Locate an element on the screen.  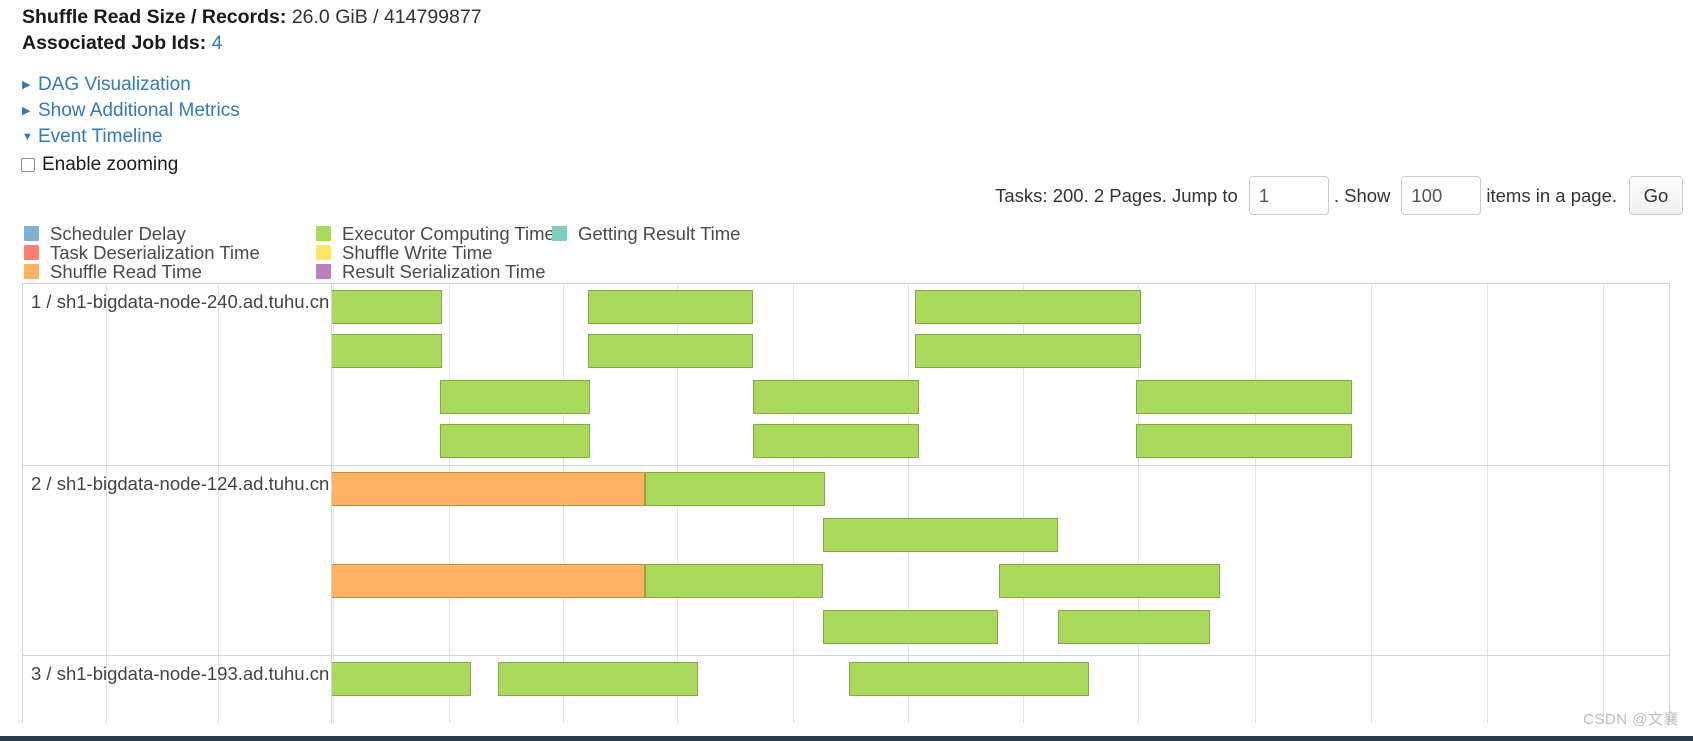
jump-to-page-input is located at coordinates (1288, 195).